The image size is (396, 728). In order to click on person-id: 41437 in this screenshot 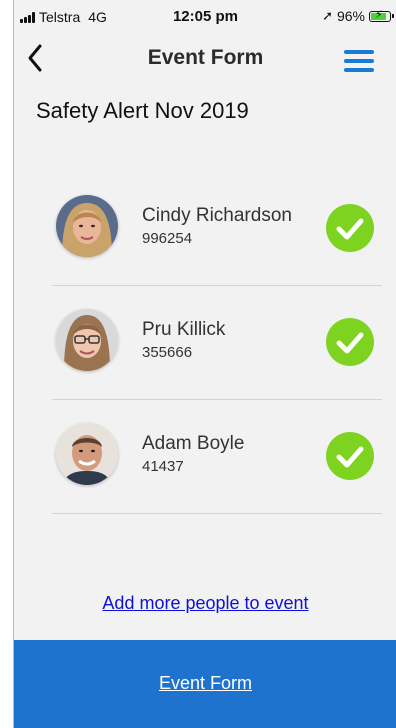, I will do `click(163, 466)`.